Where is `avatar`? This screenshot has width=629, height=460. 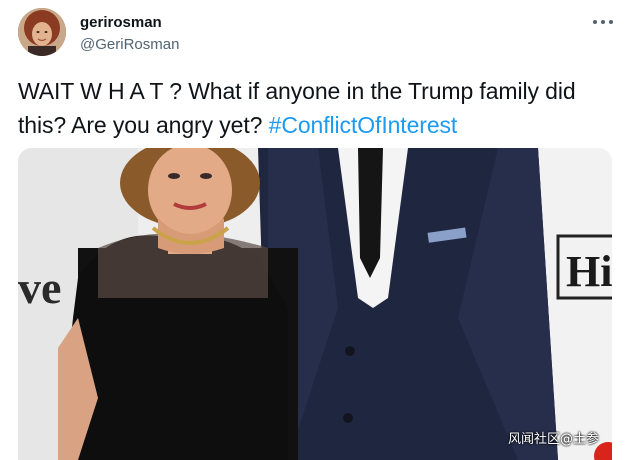
avatar is located at coordinates (42, 32).